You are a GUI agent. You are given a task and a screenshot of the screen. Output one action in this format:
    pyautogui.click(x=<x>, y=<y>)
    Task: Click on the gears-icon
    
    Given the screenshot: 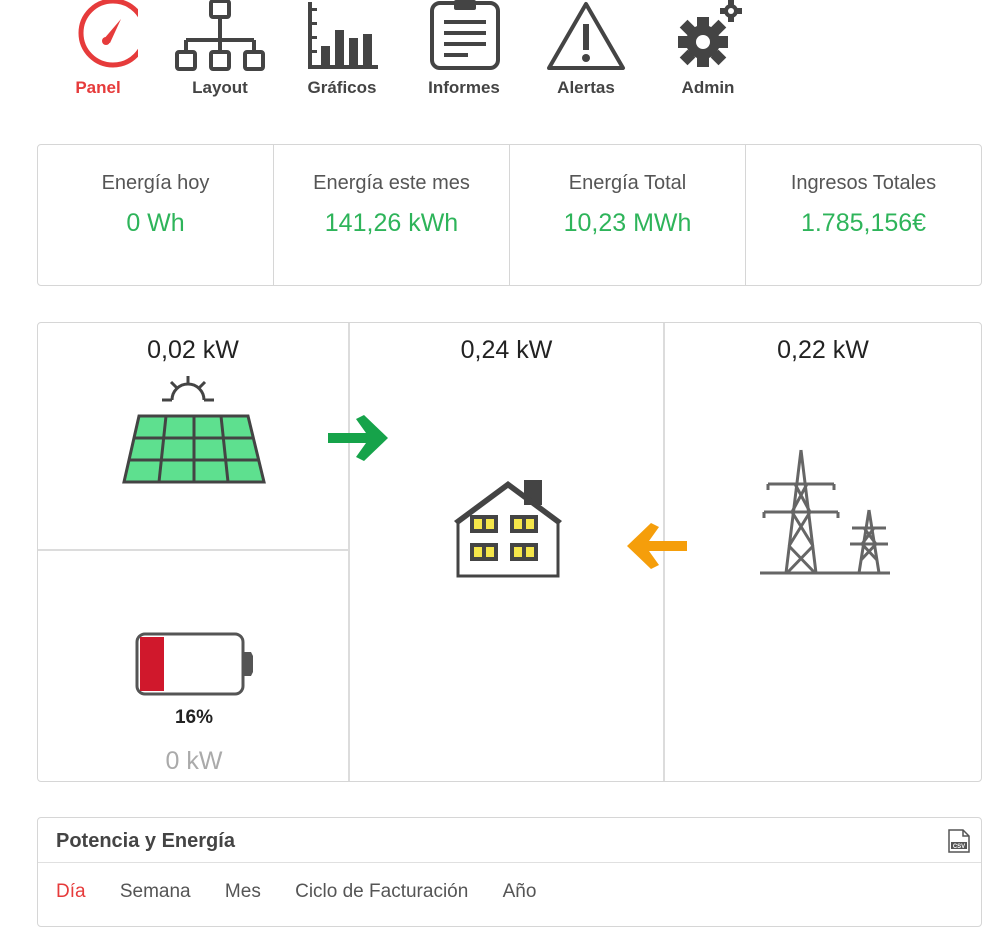 What is the action you would take?
    pyautogui.click(x=710, y=33)
    